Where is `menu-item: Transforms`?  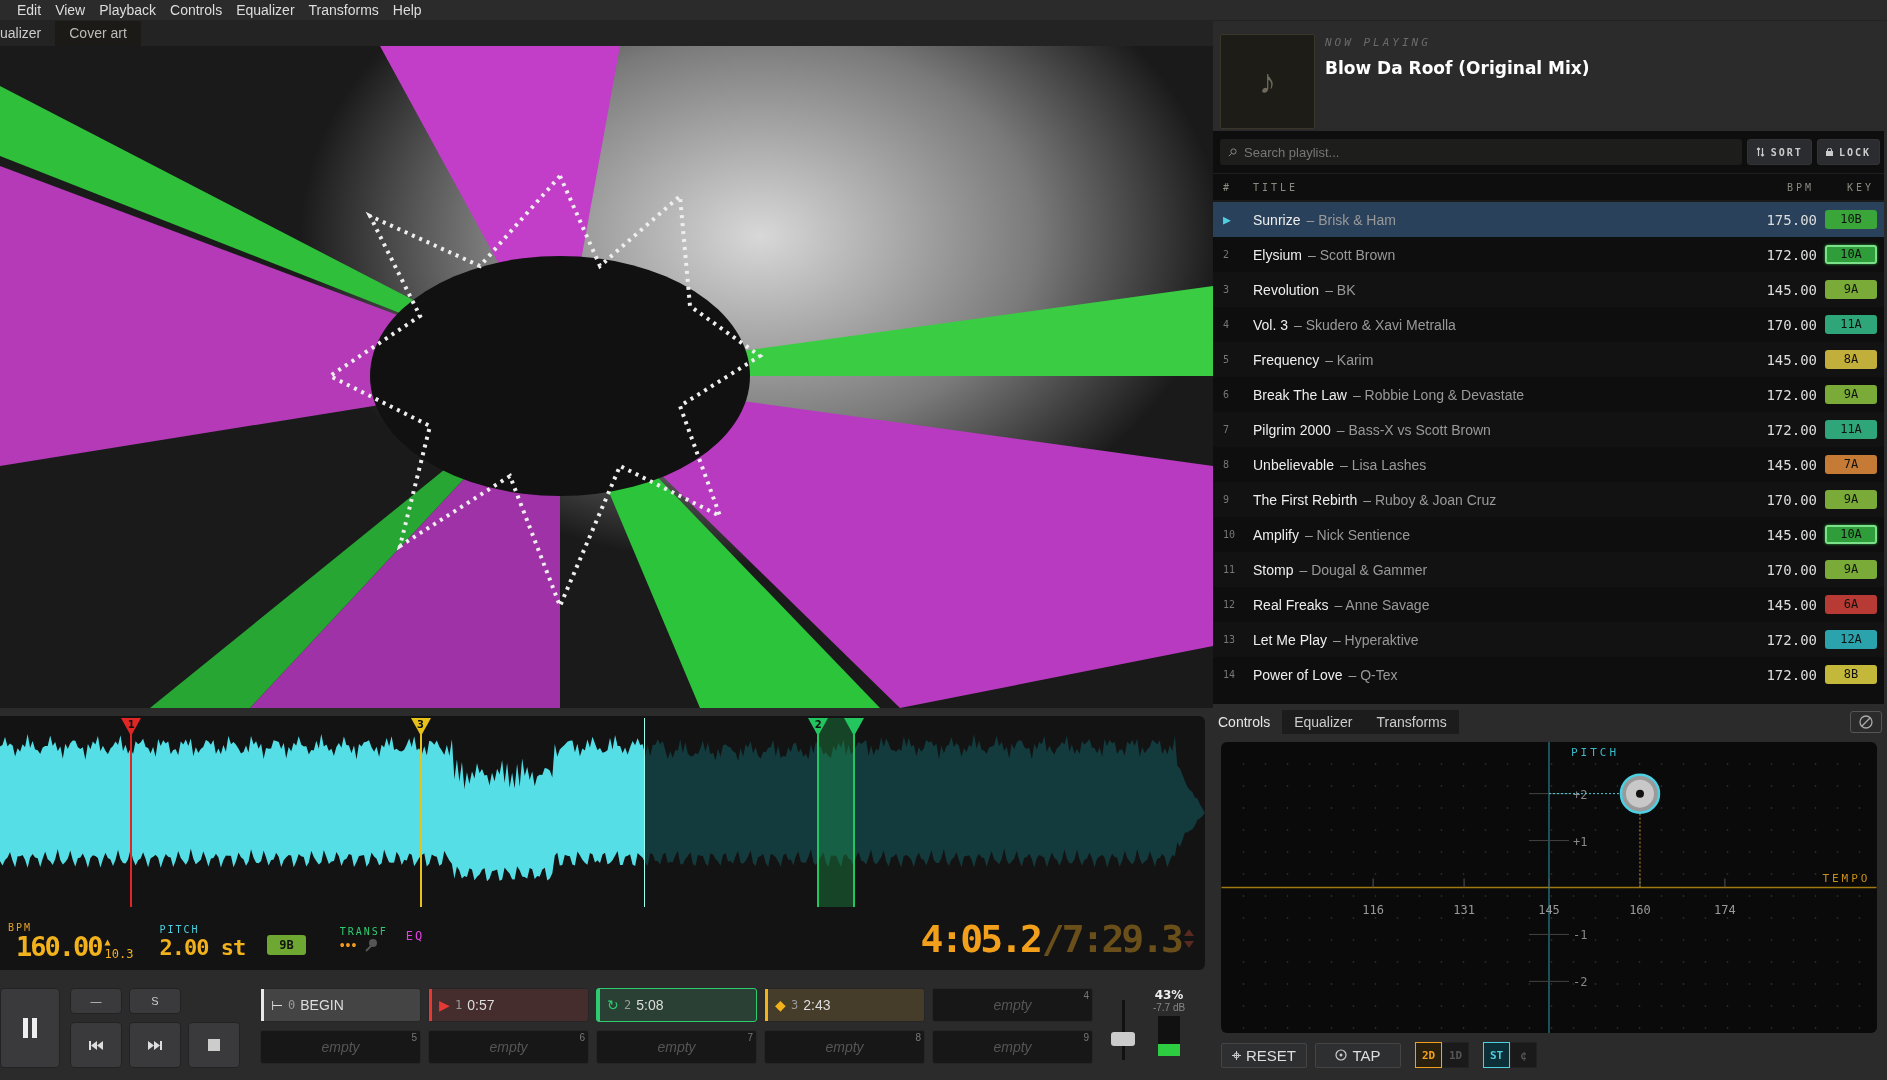
menu-item: Transforms is located at coordinates (343, 10).